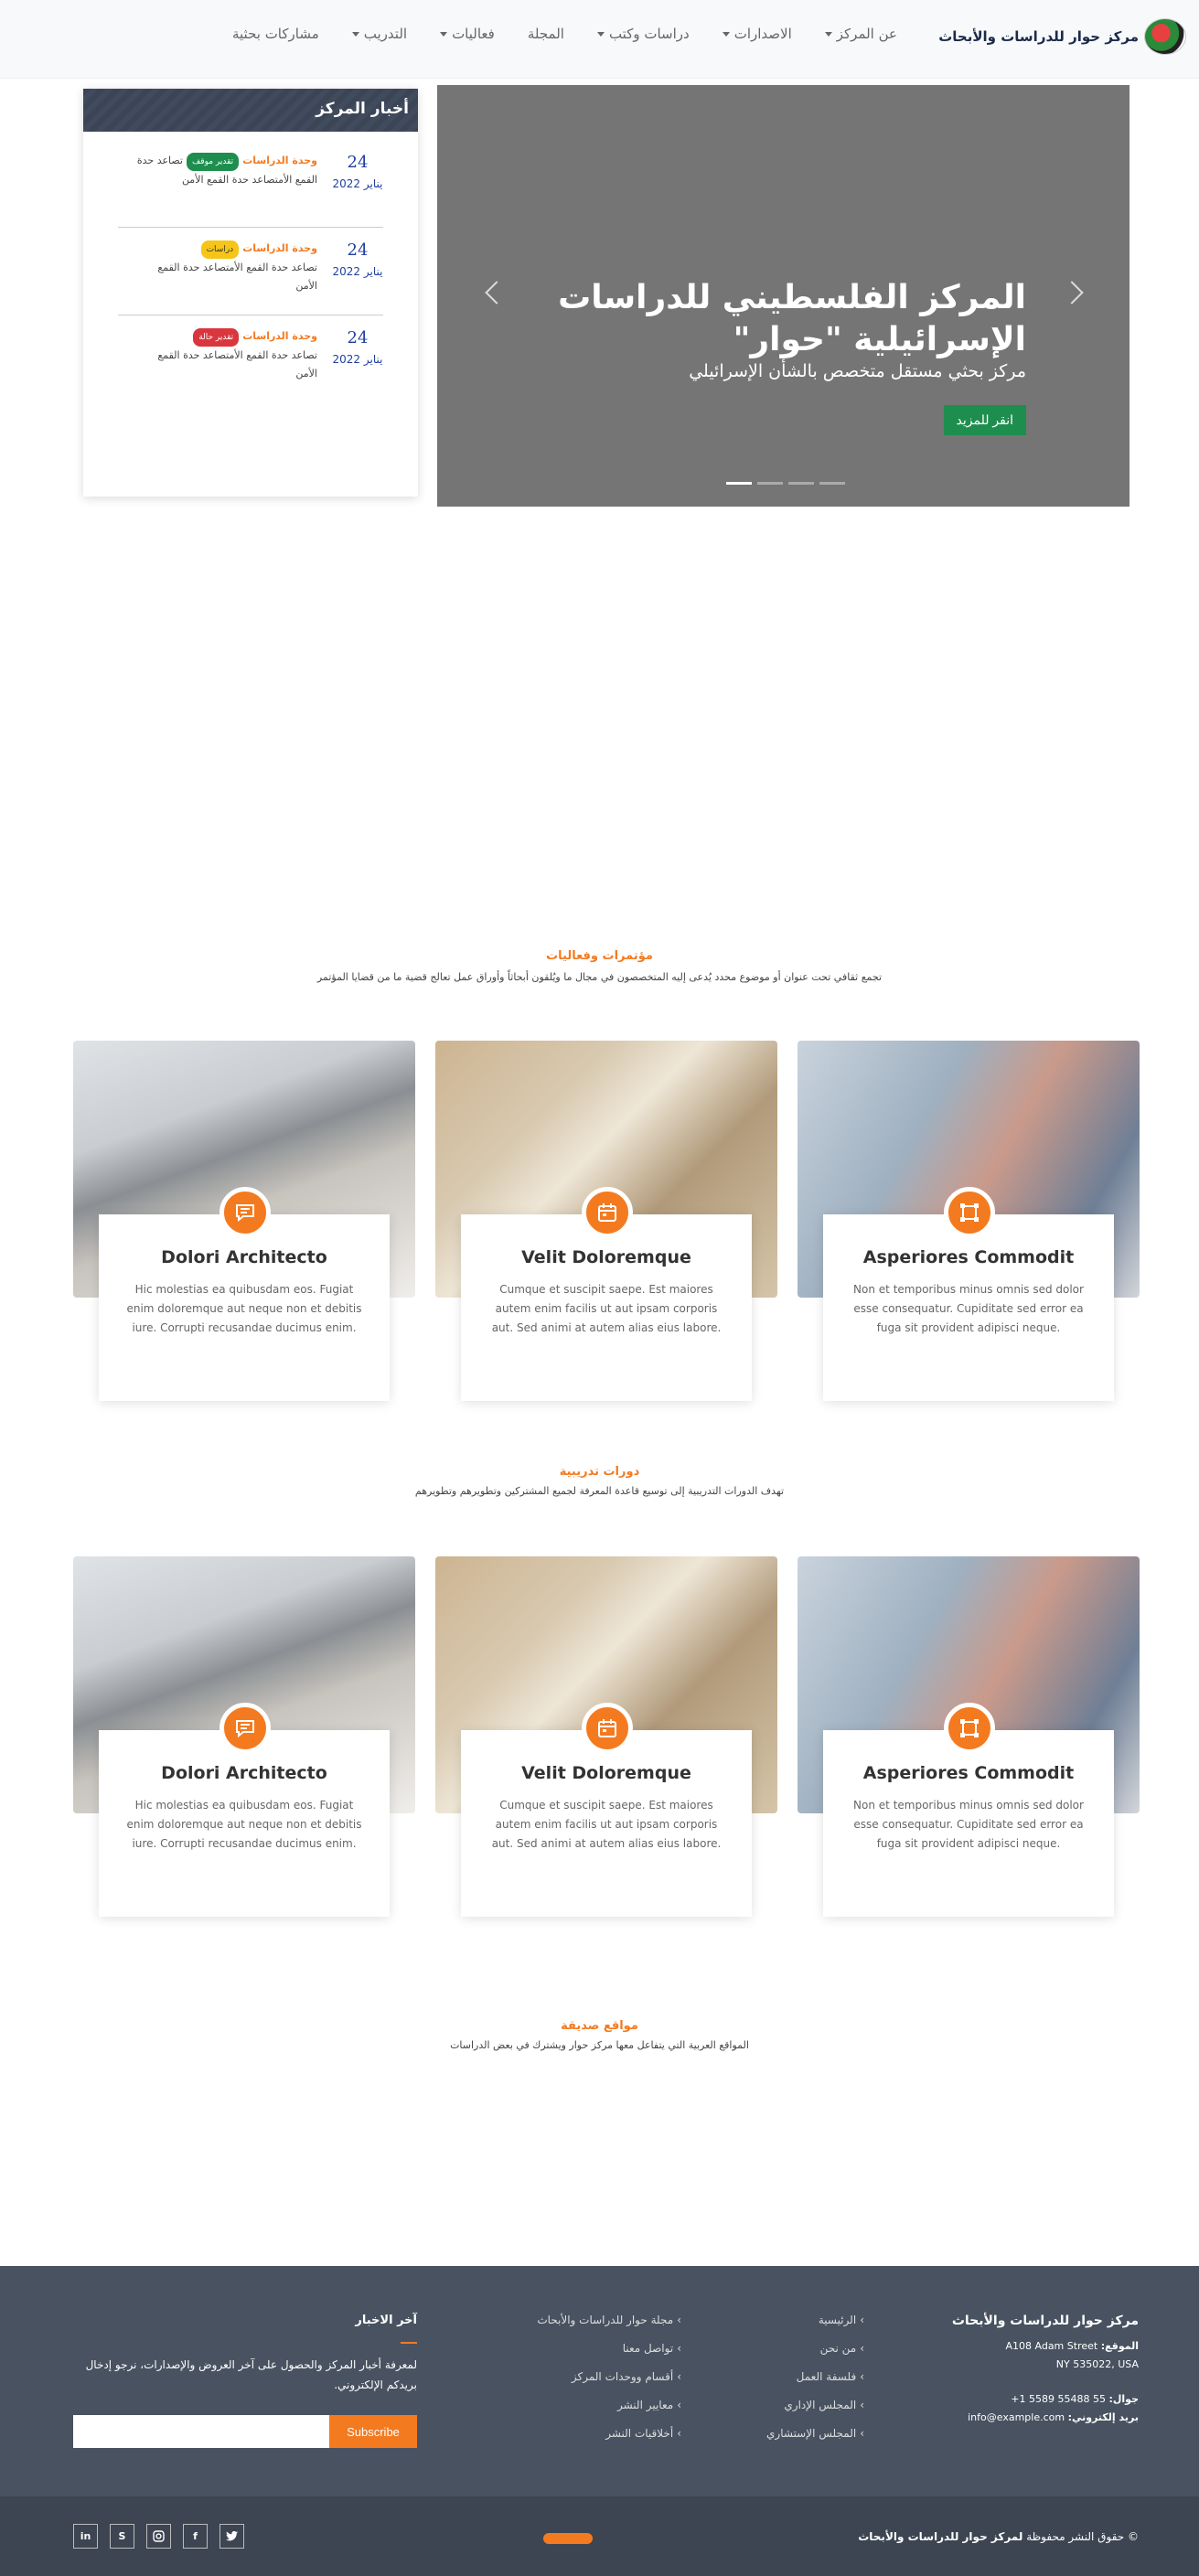 This screenshot has height=2576, width=1199. What do you see at coordinates (160, 160) in the screenshot?
I see `news-text: تصاعد حدة` at bounding box center [160, 160].